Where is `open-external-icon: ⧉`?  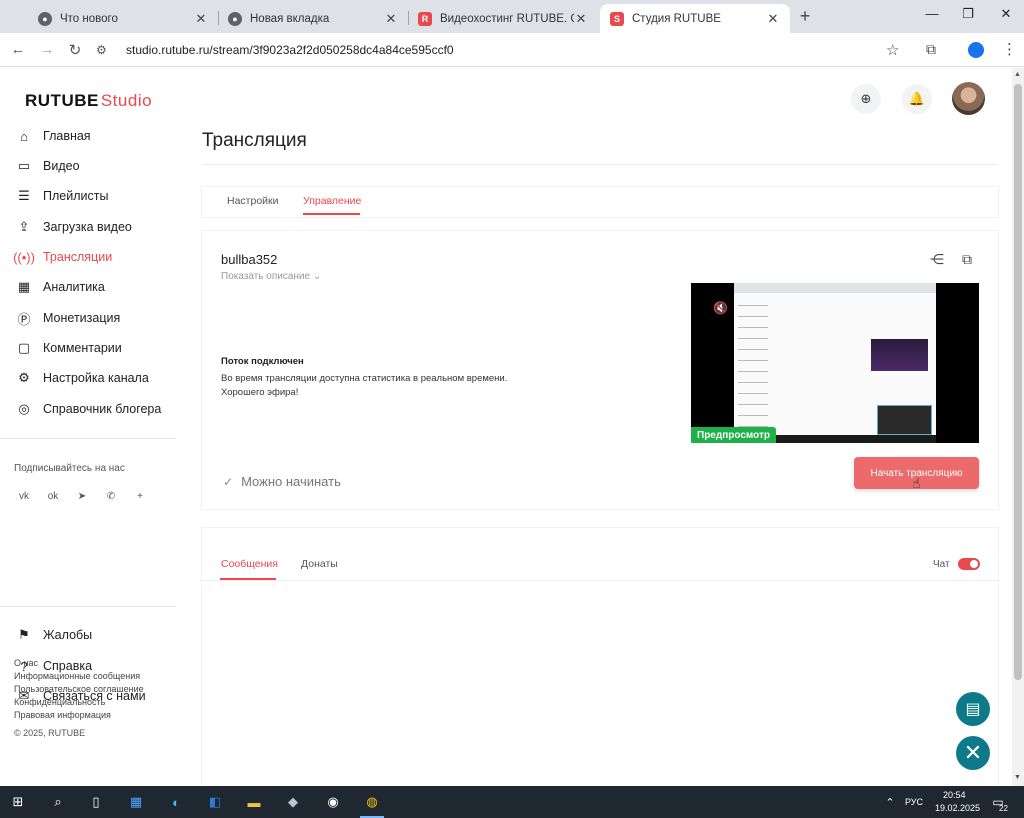
open-external-icon: ⧉ is located at coordinates (967, 259).